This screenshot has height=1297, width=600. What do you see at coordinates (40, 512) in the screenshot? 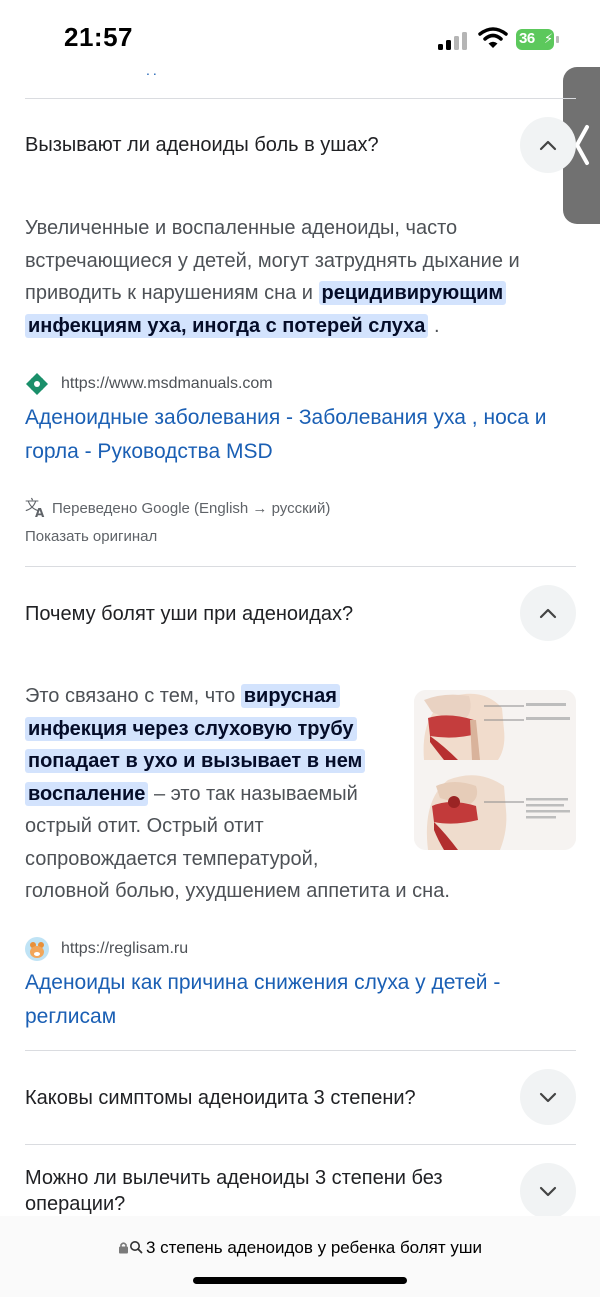
I see `svg-text: A` at bounding box center [40, 512].